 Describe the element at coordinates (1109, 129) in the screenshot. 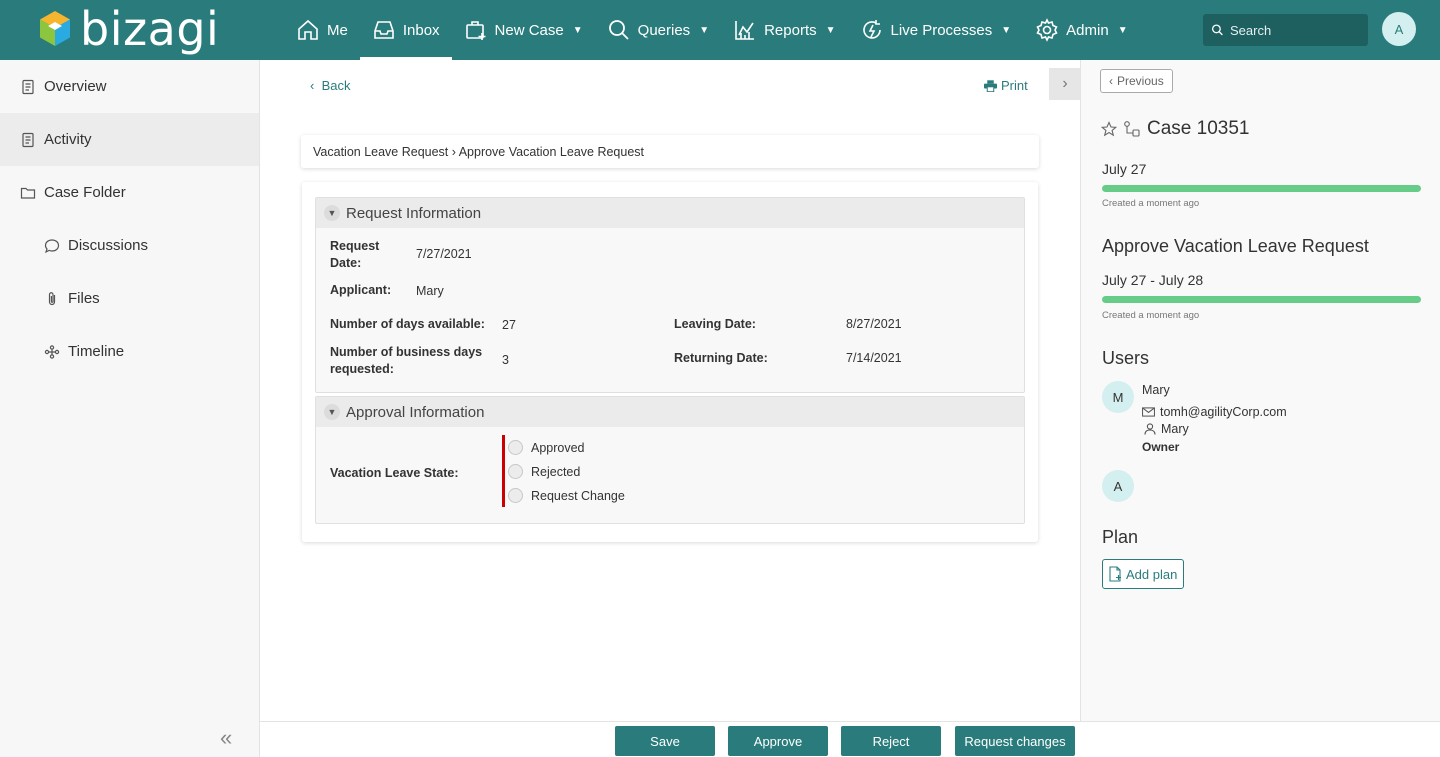

I see `star-icon` at that location.